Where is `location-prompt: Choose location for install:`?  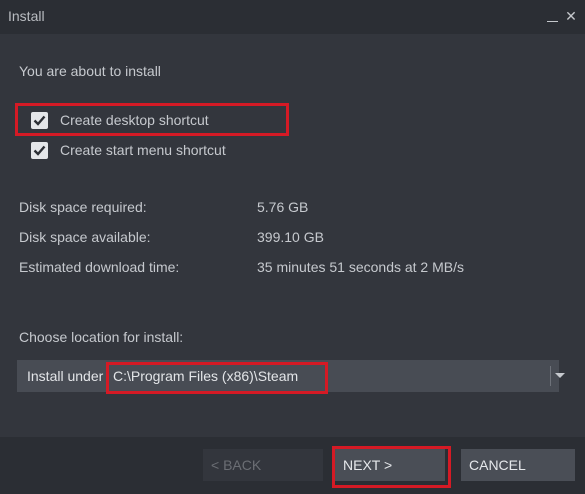 location-prompt: Choose location for install: is located at coordinates (101, 337).